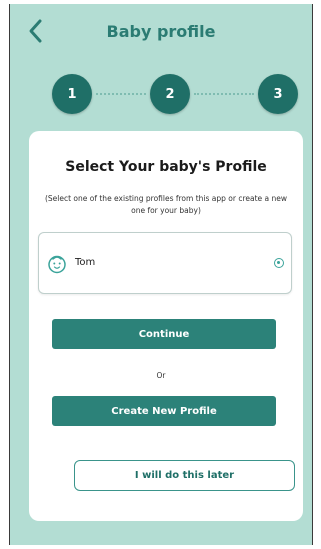  What do you see at coordinates (165, 263) in the screenshot?
I see `profile-option-tom: Tom` at bounding box center [165, 263].